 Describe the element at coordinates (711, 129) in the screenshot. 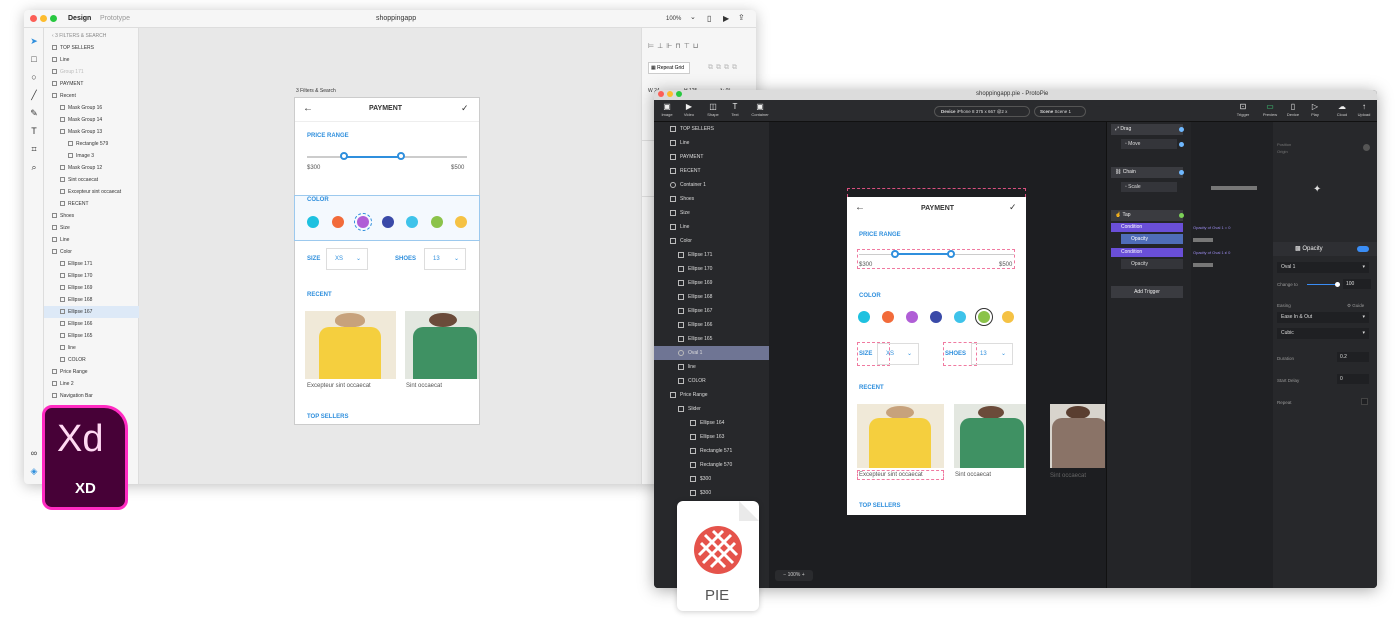

I see `layer-item: TOP SELLERS` at that location.